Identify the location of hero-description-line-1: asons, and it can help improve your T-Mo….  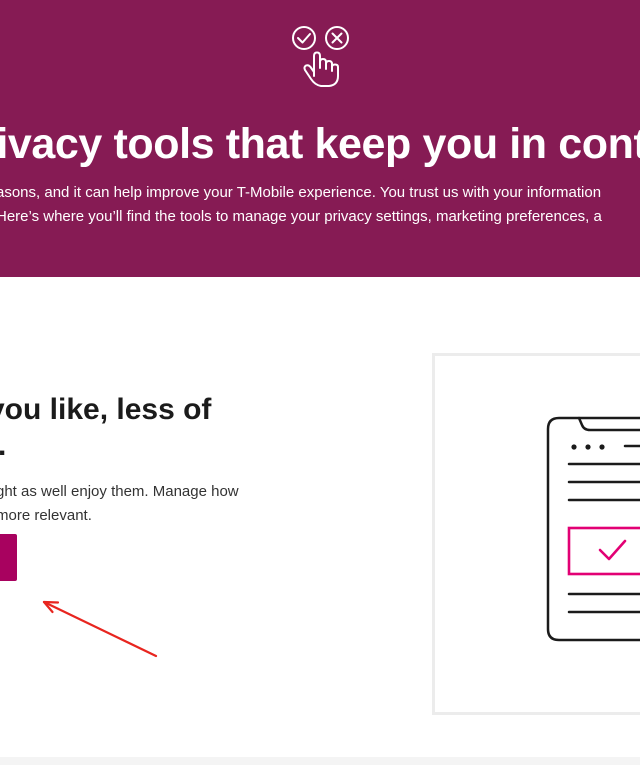
(301, 192).